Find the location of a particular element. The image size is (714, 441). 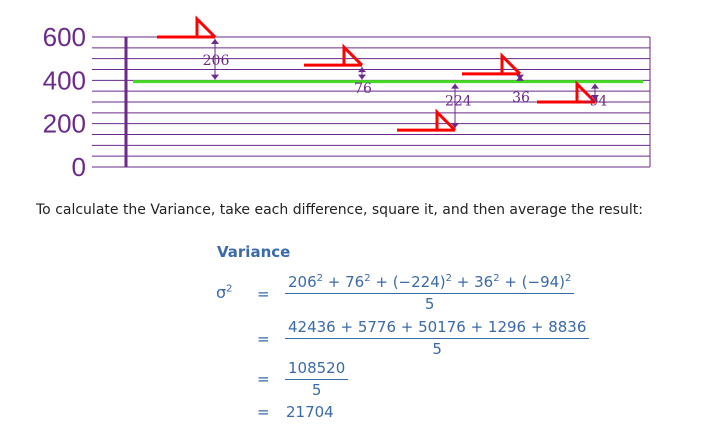

fraction-step-3-numerator: 108520 is located at coordinates (317, 369).